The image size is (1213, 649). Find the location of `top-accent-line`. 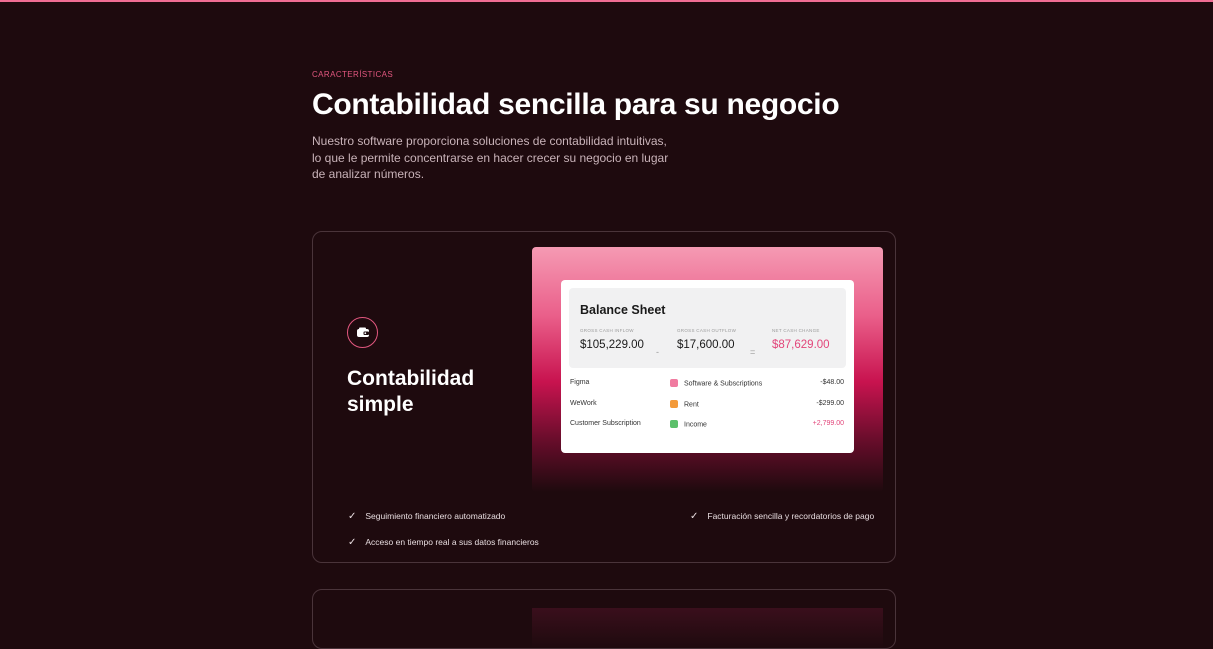

top-accent-line is located at coordinates (606, 1).